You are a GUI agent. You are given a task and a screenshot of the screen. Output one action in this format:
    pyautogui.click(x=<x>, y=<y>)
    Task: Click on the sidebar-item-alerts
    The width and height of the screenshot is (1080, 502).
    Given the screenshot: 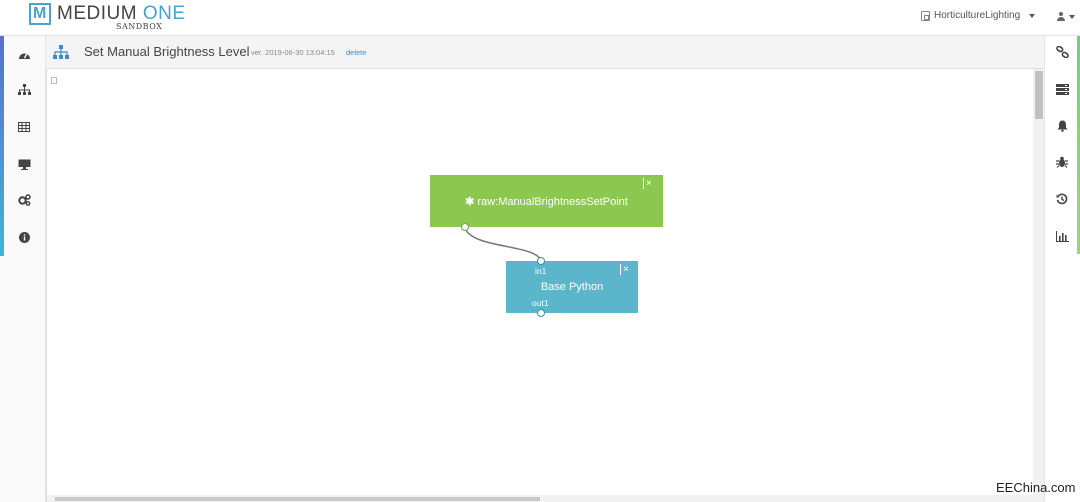 What is the action you would take?
    pyautogui.click(x=1062, y=126)
    